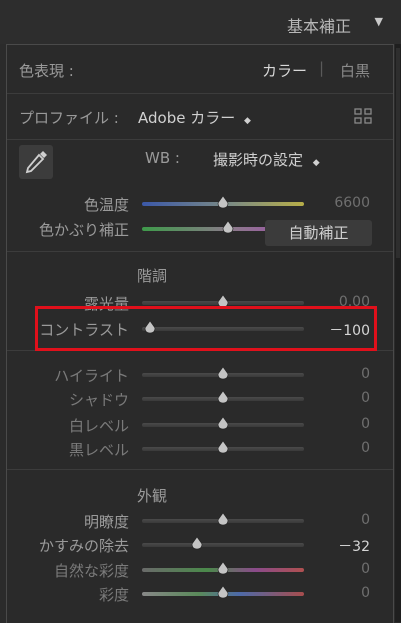 This screenshot has width=401, height=623. What do you see at coordinates (284, 70) in the screenshot?
I see `treatment-color-button: カラー` at bounding box center [284, 70].